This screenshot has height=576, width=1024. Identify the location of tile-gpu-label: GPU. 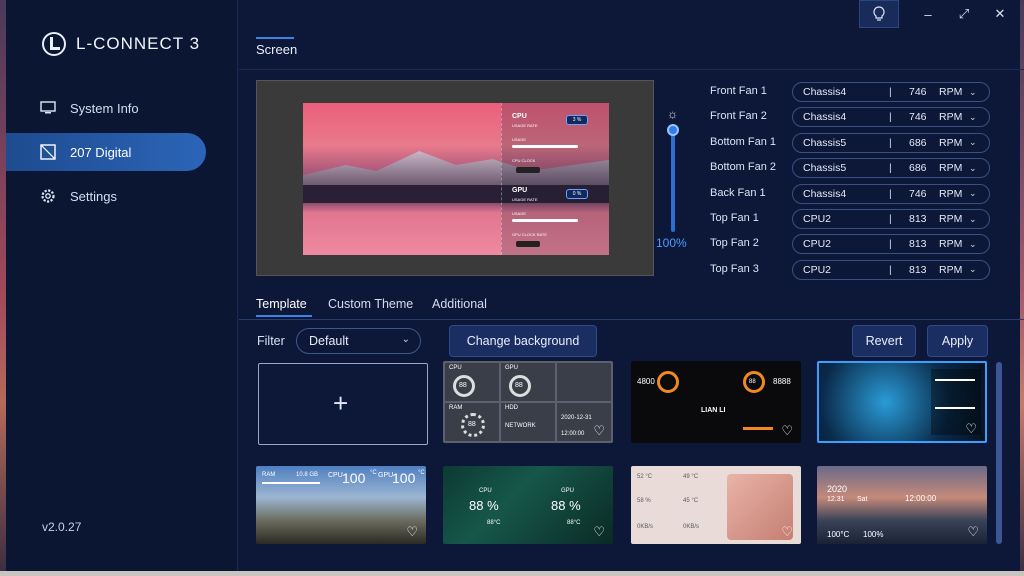
(386, 475).